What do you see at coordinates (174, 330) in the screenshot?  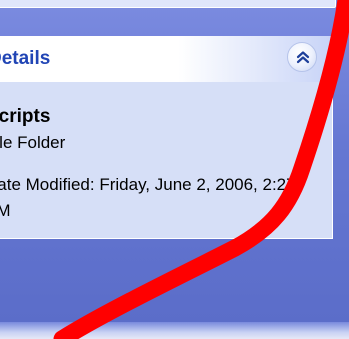 I see `next-panel-edge` at bounding box center [174, 330].